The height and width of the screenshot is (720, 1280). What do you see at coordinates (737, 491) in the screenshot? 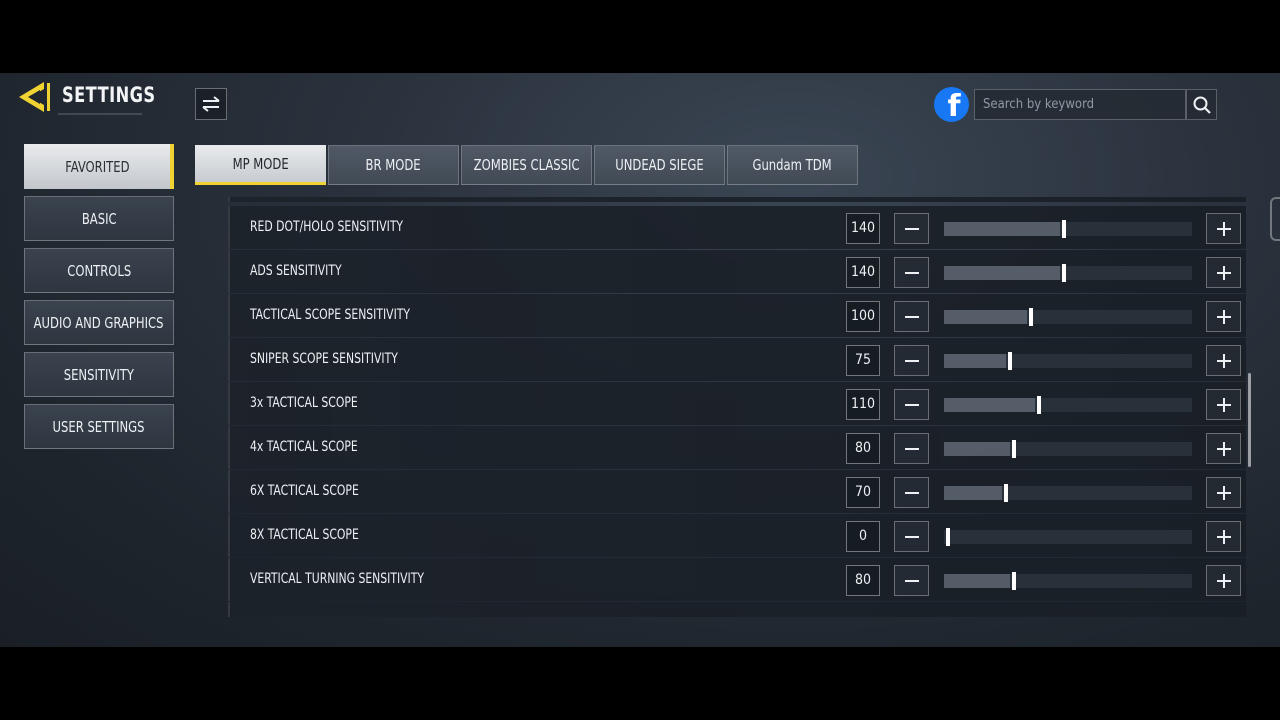
I see `setting-row: 6X TACTICAL SCOPE 70` at bounding box center [737, 491].